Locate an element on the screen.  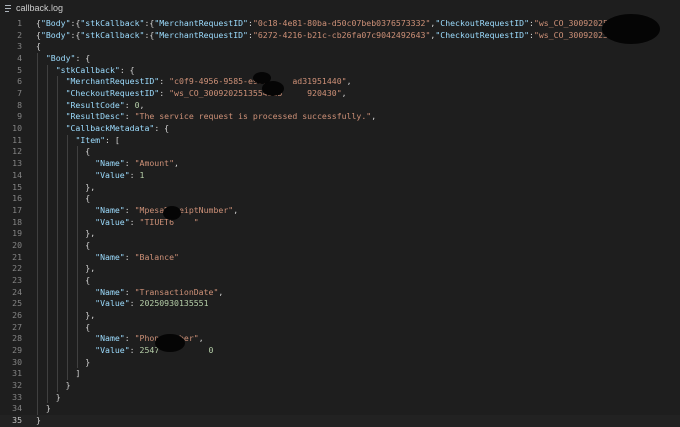
code-token: ] is located at coordinates (78, 373).